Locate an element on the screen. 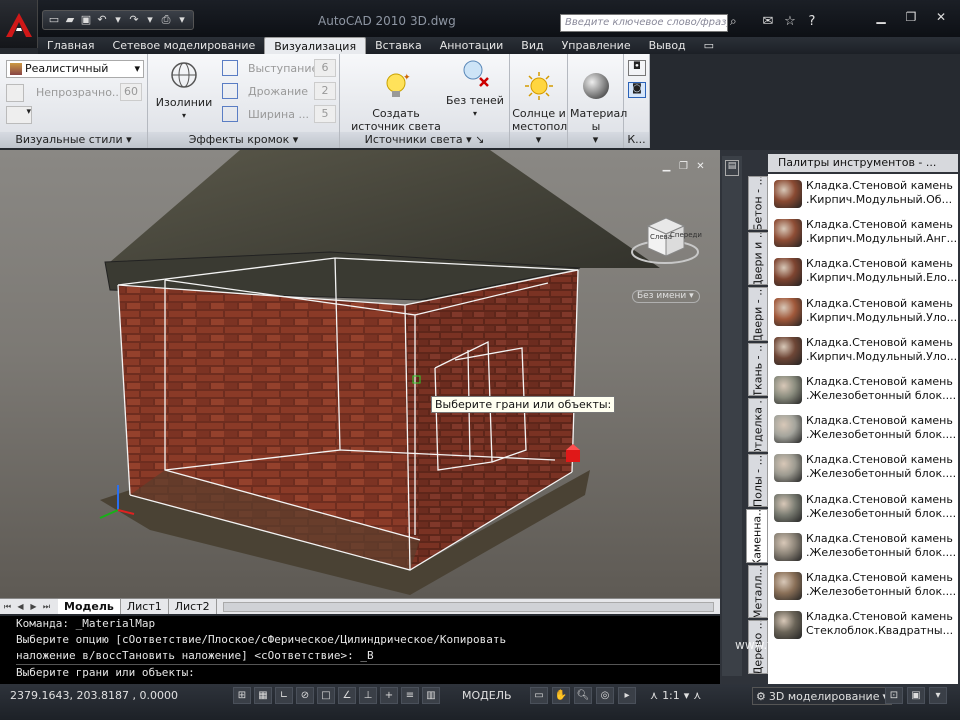 The height and width of the screenshot is (720, 960). undo-dropdown-icon: ▾ is located at coordinates (118, 20).